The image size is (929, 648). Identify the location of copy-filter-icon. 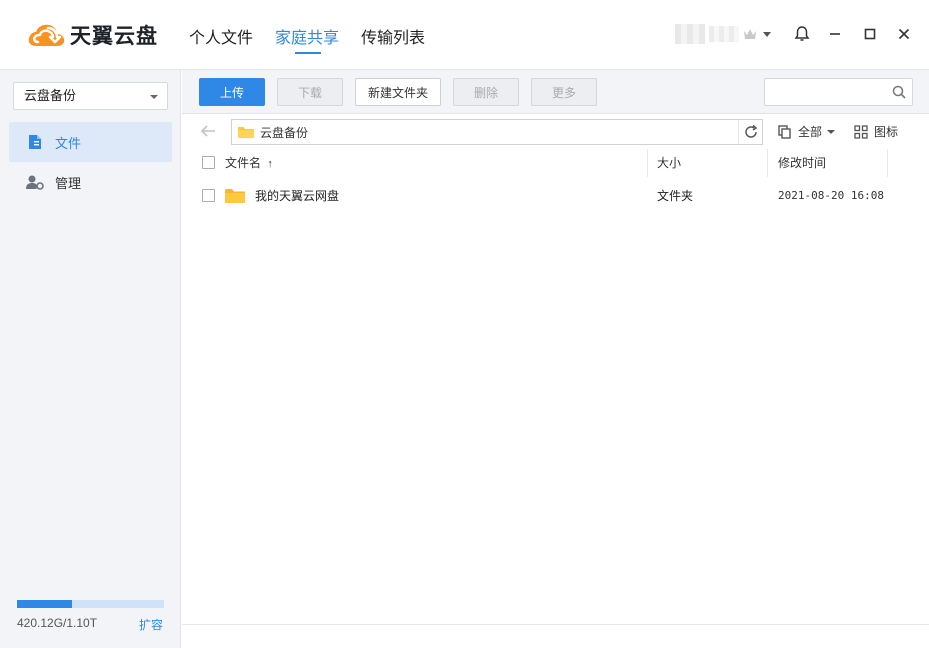
(784, 131).